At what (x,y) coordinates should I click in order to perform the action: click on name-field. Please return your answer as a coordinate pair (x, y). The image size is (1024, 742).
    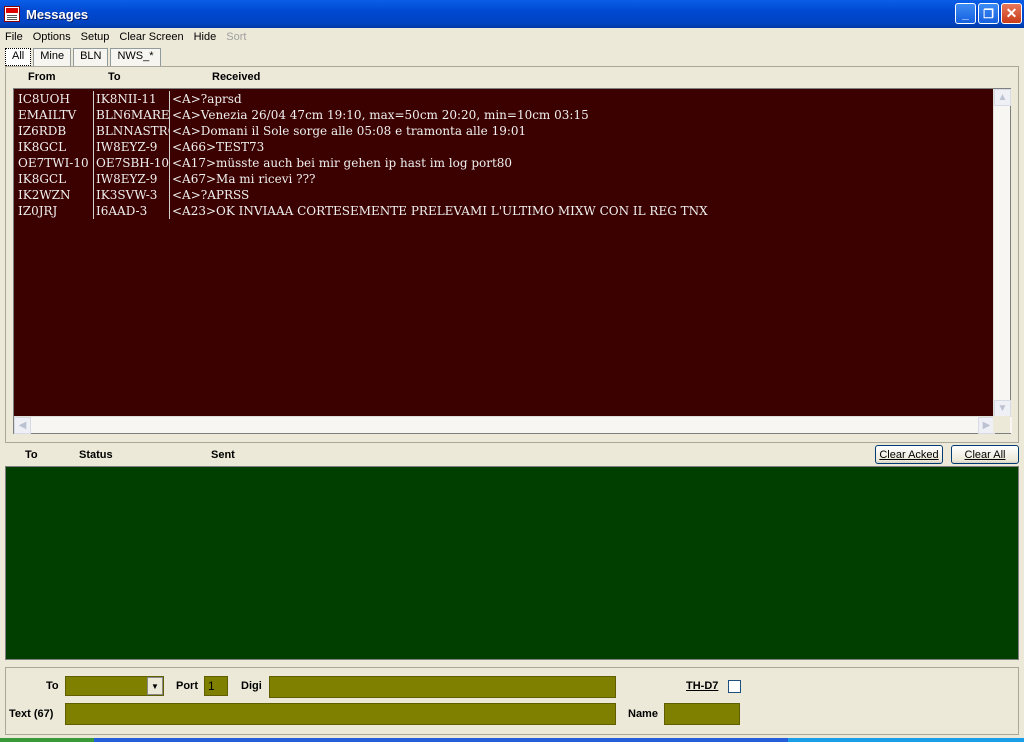
    Looking at the image, I should click on (702, 714).